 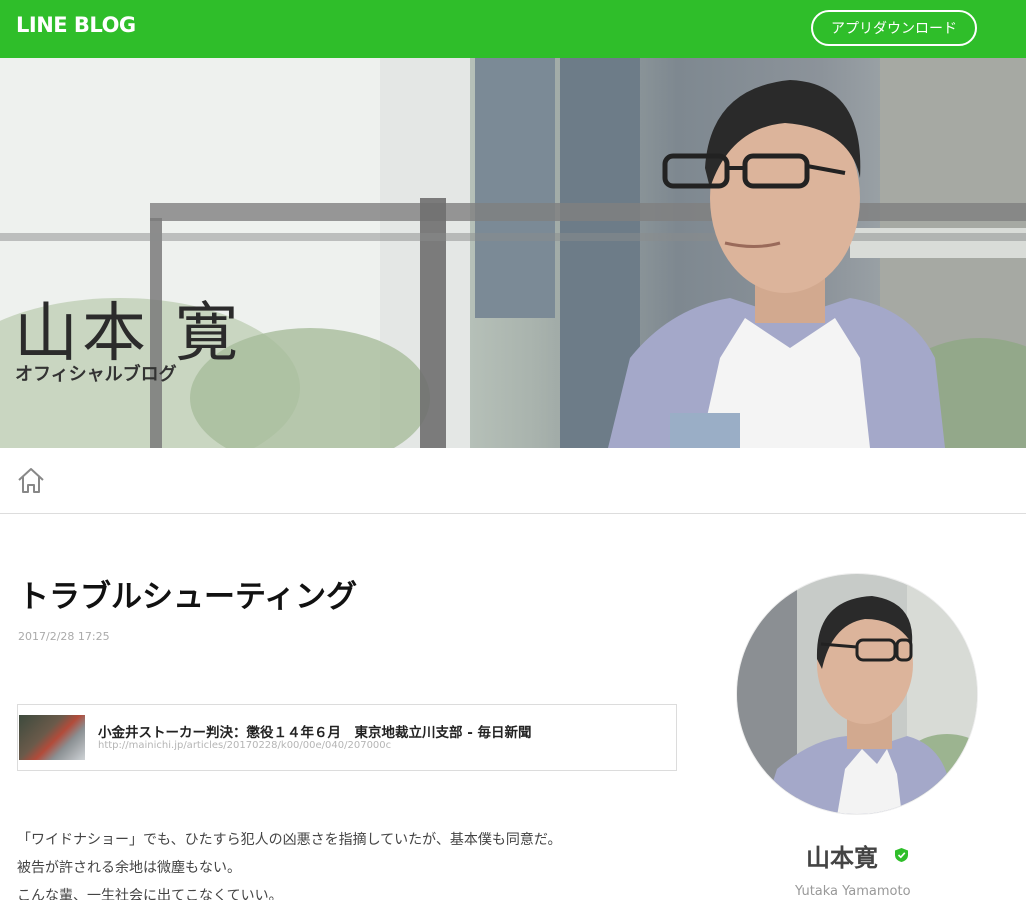 What do you see at coordinates (64, 636) in the screenshot?
I see `post-date: 2017/2/28 17:25` at bounding box center [64, 636].